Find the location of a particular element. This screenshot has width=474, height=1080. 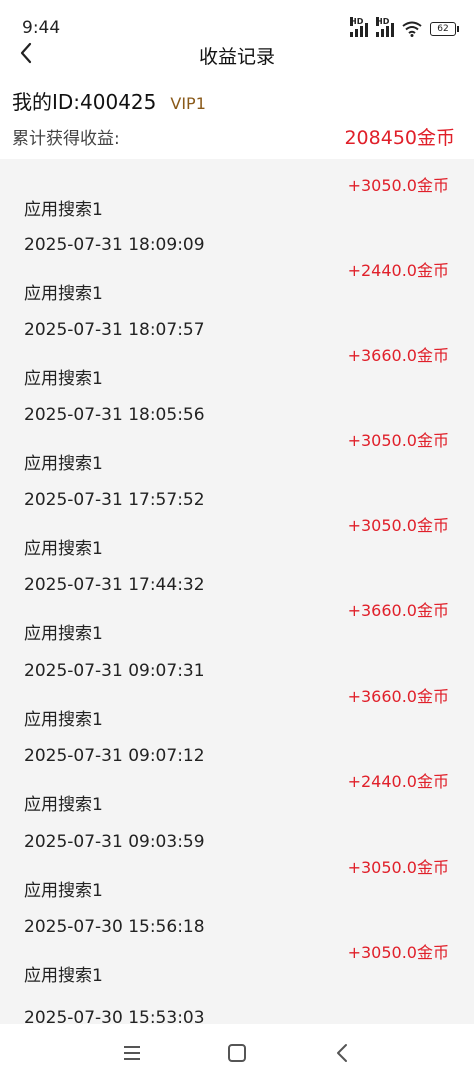

record-time: 2025-07-31 18:09:09 is located at coordinates (114, 245).